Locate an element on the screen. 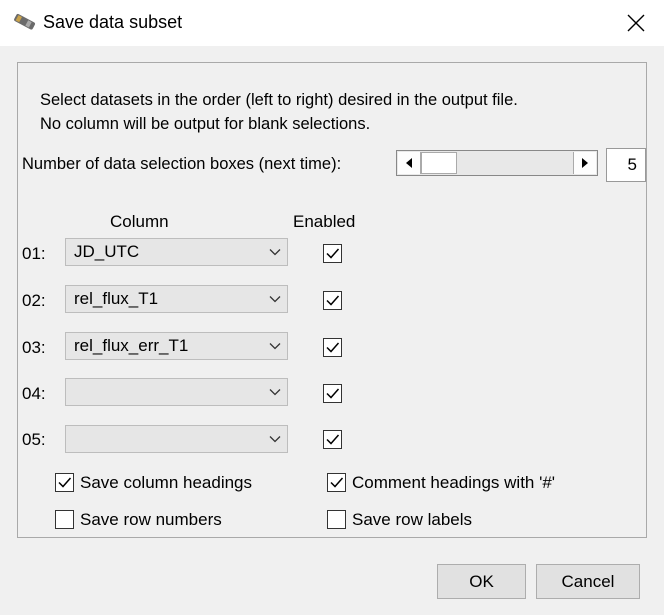 The height and width of the screenshot is (615, 664). save-column-headings-label: Save column headings is located at coordinates (166, 482).